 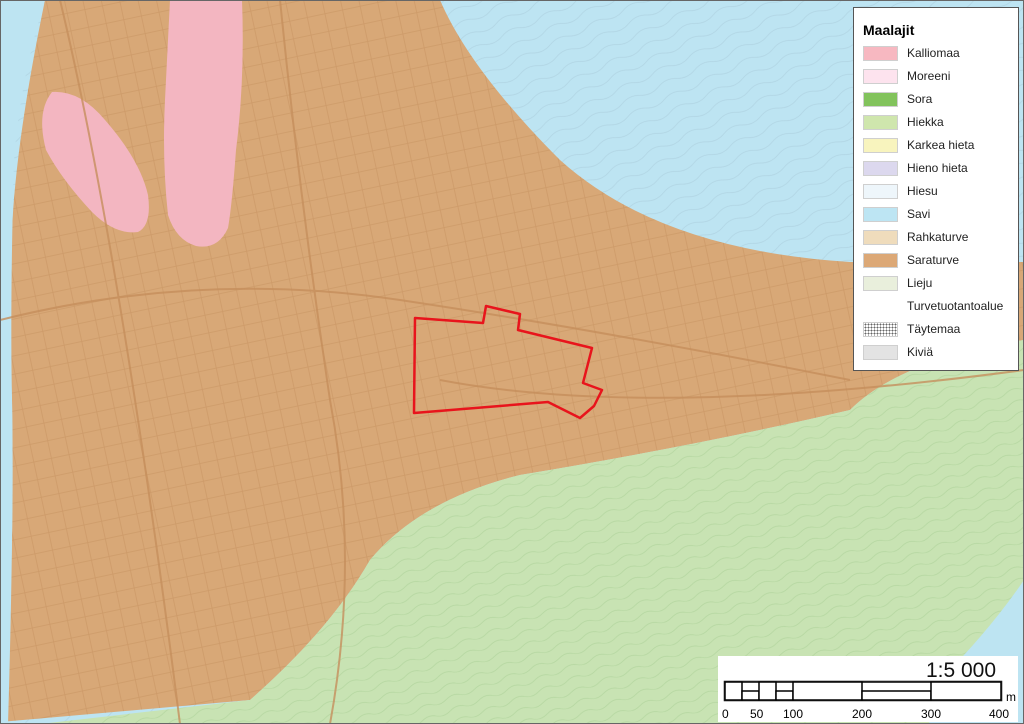 What do you see at coordinates (955, 306) in the screenshot?
I see `legend-label: Turvetuotantoalue` at bounding box center [955, 306].